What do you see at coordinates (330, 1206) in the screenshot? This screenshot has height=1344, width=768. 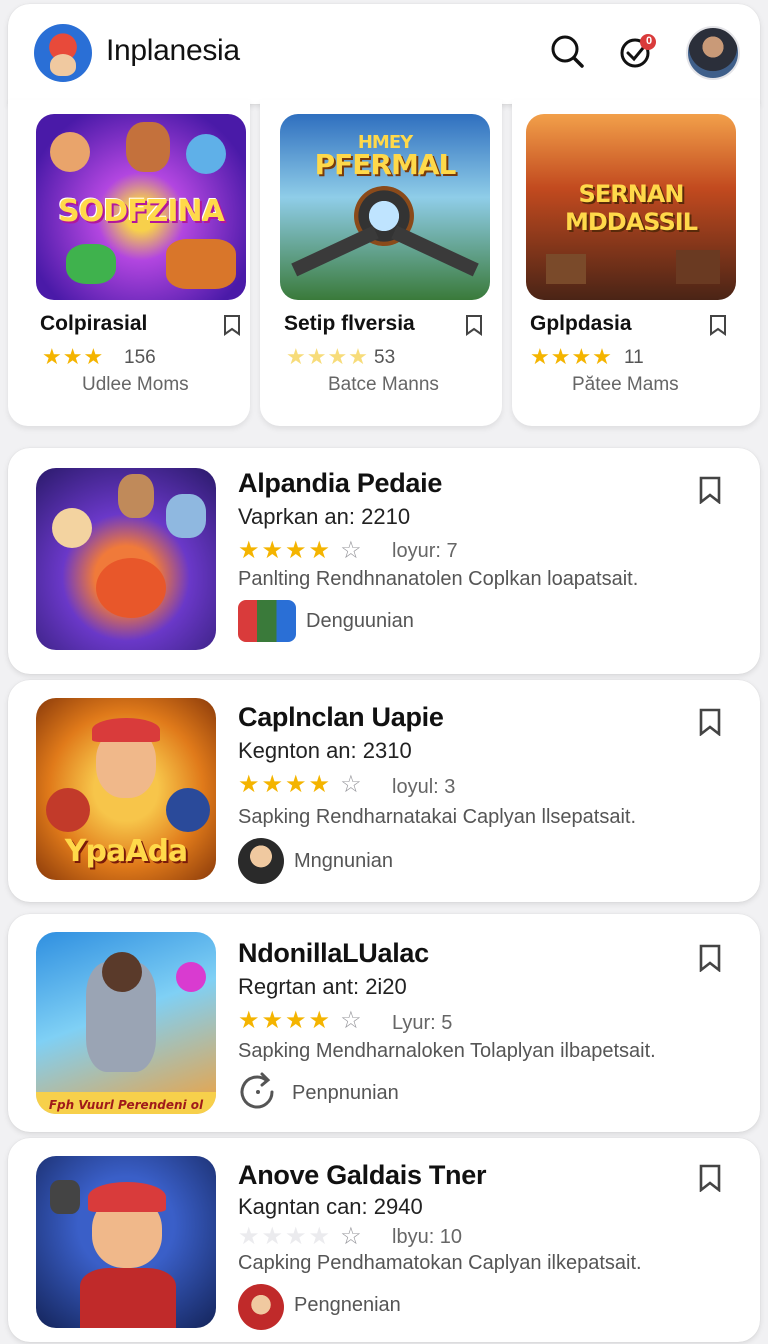 I see `list-item-meta: Kagntan can: 2940` at bounding box center [330, 1206].